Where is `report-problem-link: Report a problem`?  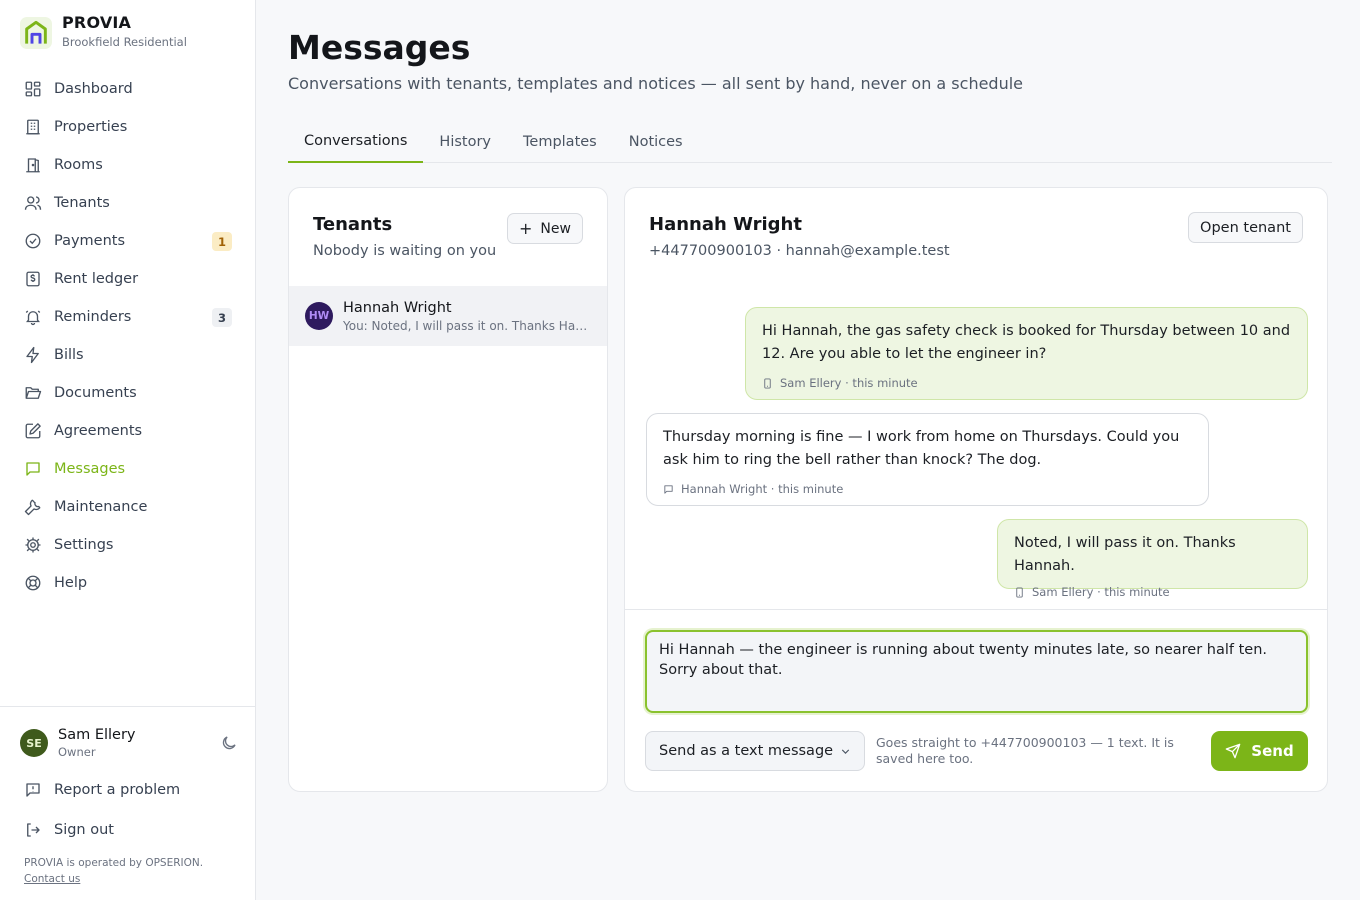
report-problem-link: Report a problem is located at coordinates (102, 790).